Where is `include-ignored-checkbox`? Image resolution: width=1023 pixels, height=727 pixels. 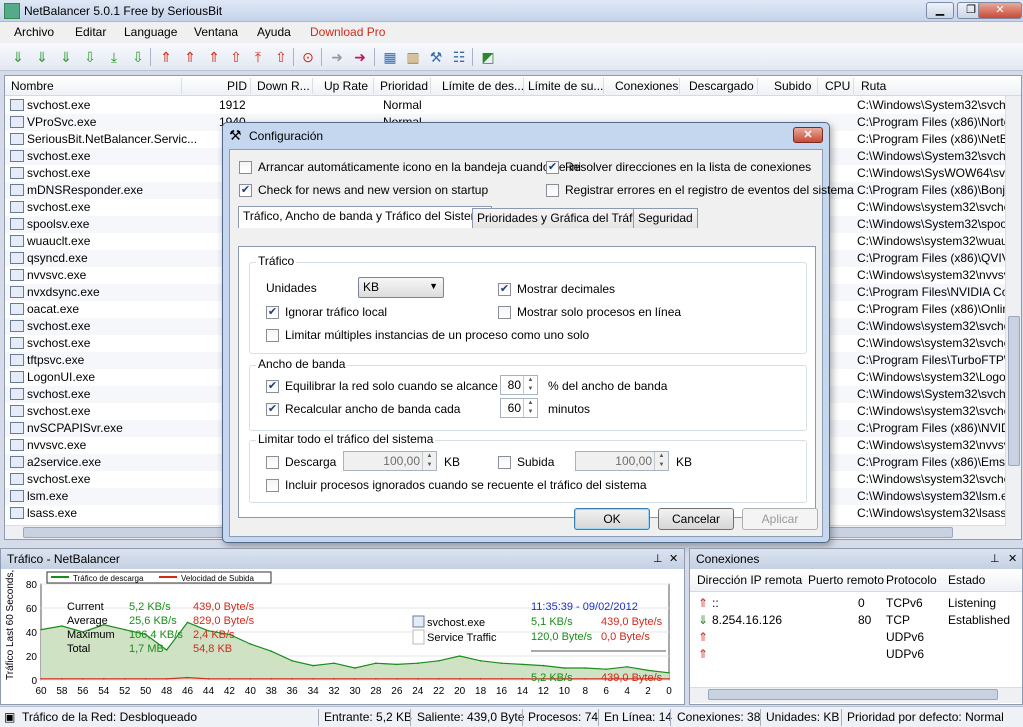 include-ignored-checkbox is located at coordinates (272, 485).